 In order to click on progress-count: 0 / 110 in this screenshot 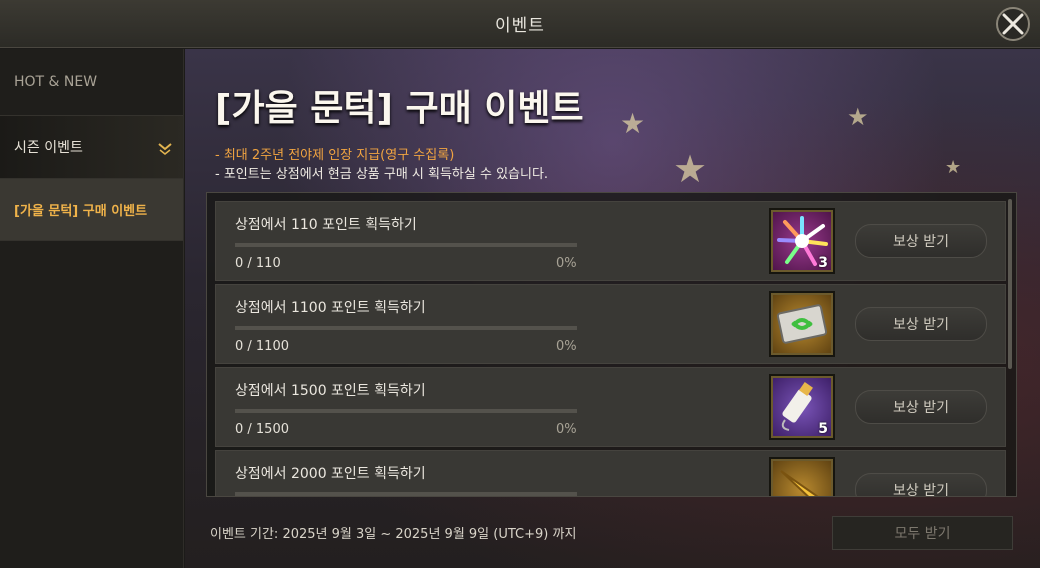, I will do `click(258, 263)`.